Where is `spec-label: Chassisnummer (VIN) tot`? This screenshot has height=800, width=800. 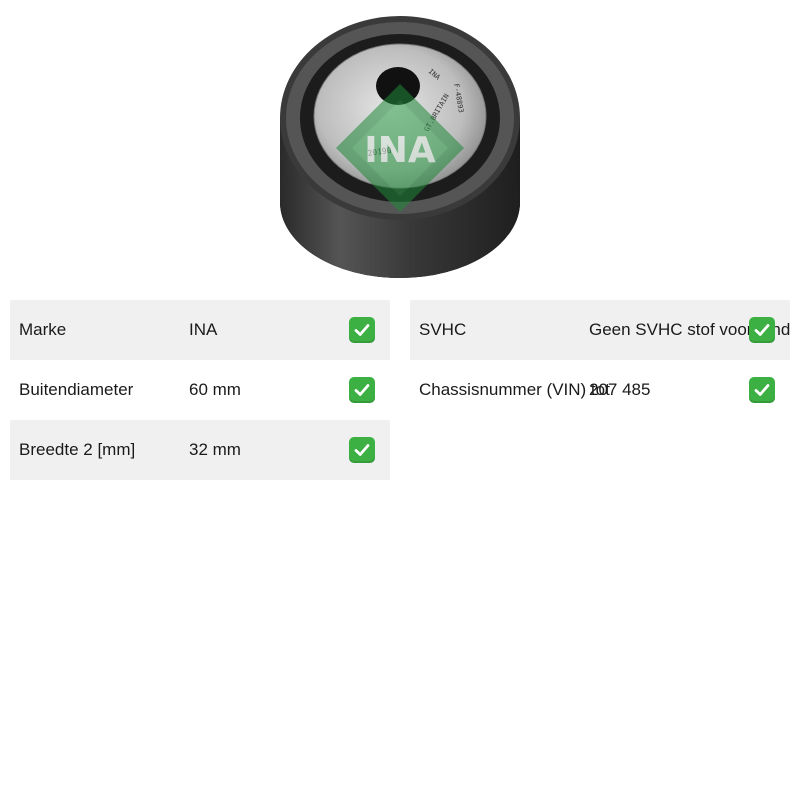
spec-label: Chassisnummer (VIN) tot is located at coordinates (514, 389).